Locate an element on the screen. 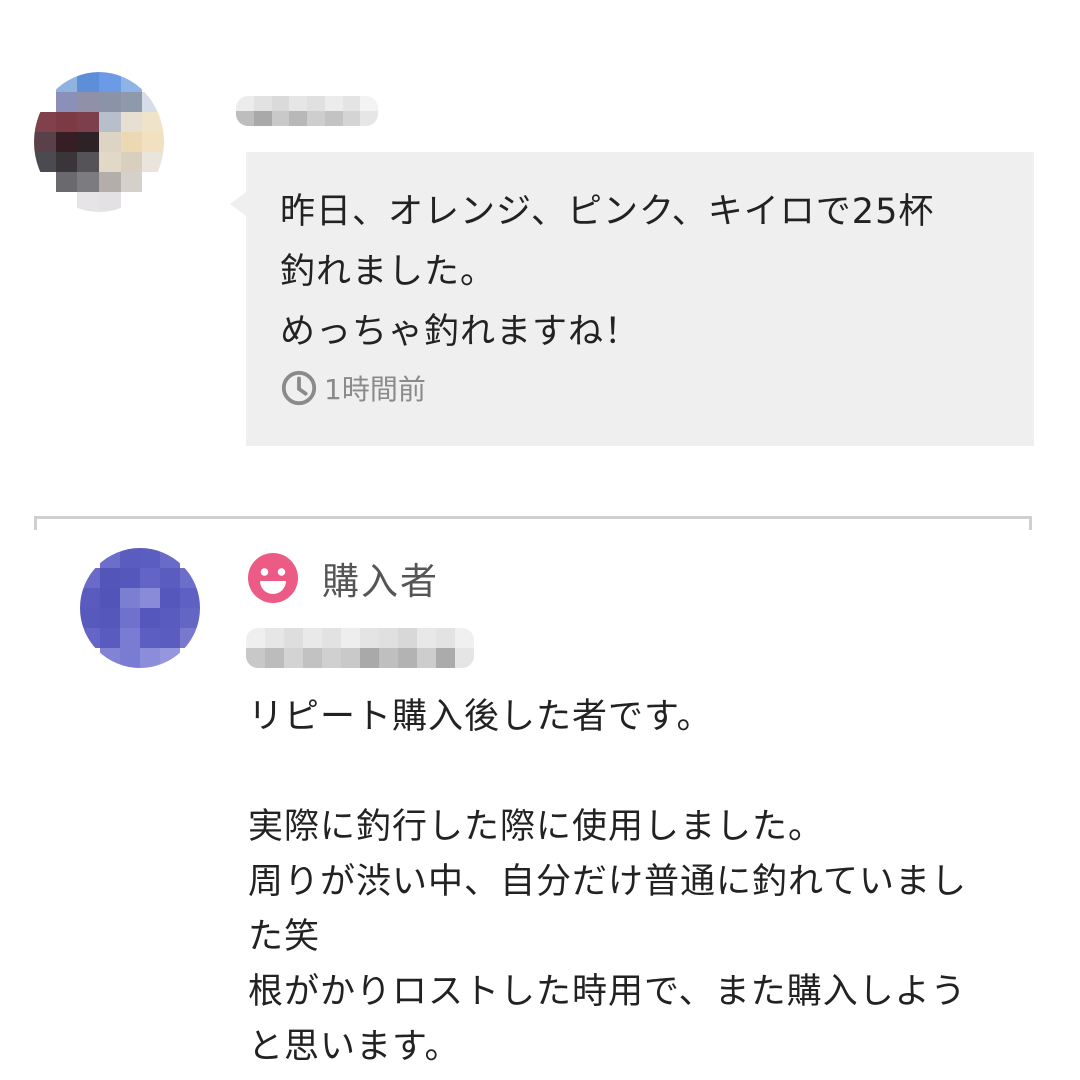 The width and height of the screenshot is (1080, 1080). buyer-badge: 購入者 is located at coordinates (342, 578).